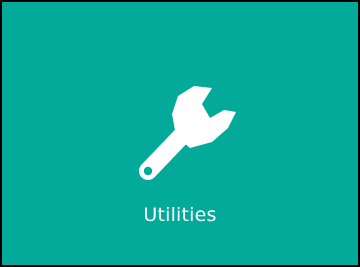 This screenshot has width=360, height=267. What do you see at coordinates (185, 135) in the screenshot?
I see `wrench-icon` at bounding box center [185, 135].